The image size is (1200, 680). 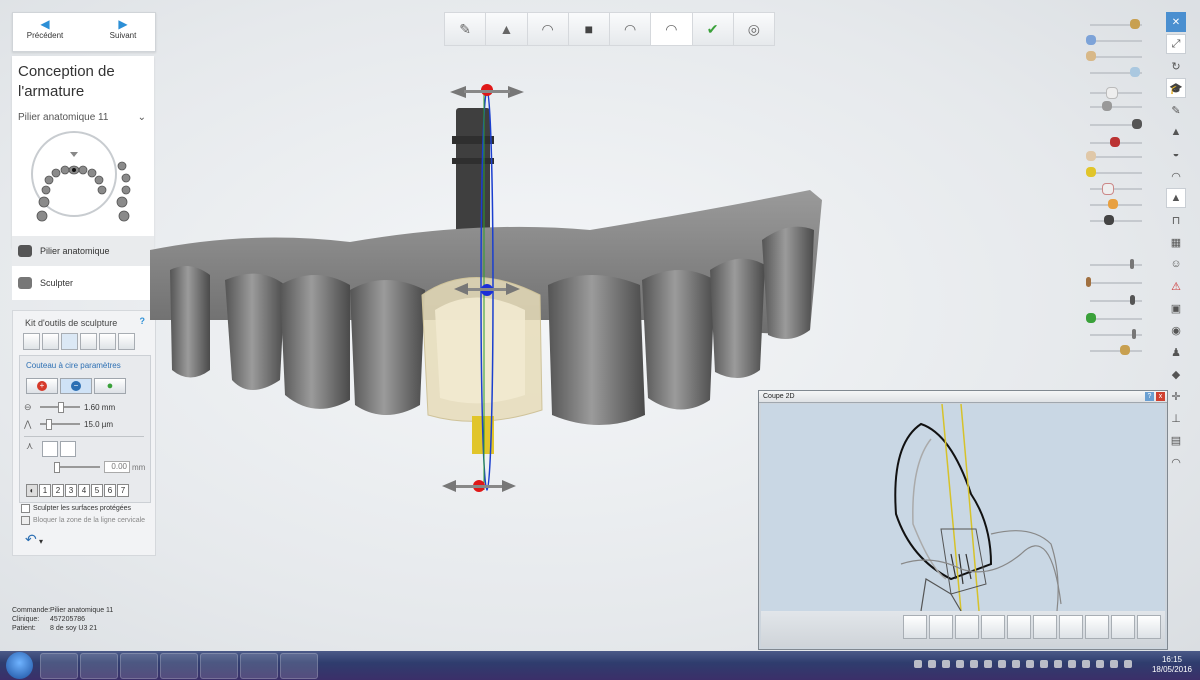 I want to click on tooth-step-icon: ◠, so click(x=630, y=29).